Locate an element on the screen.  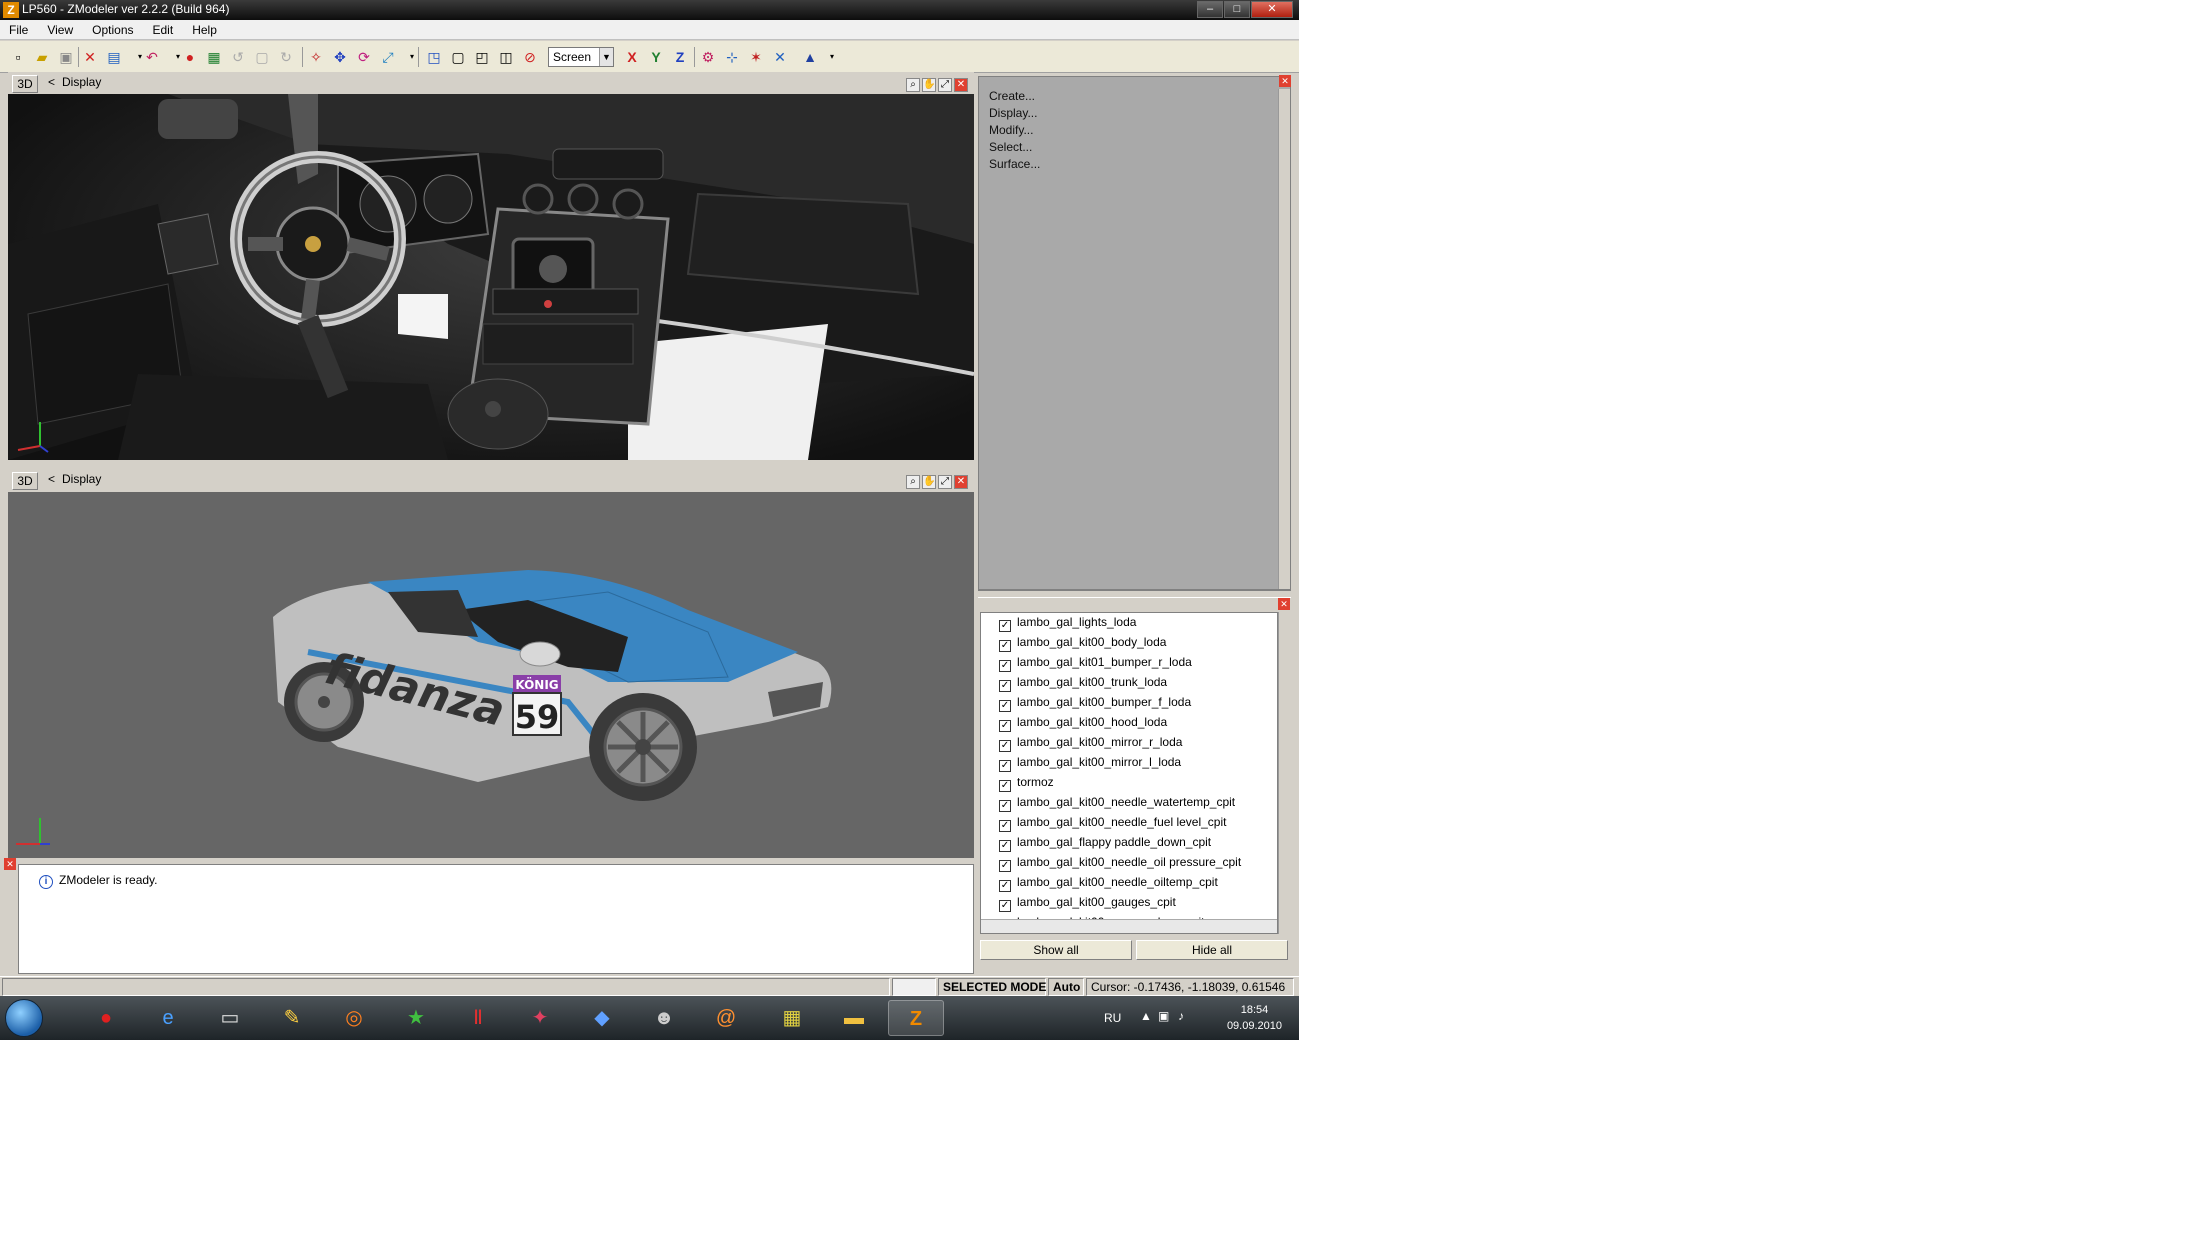
volume-icon: ♪ is located at coordinates (1181, 1016).